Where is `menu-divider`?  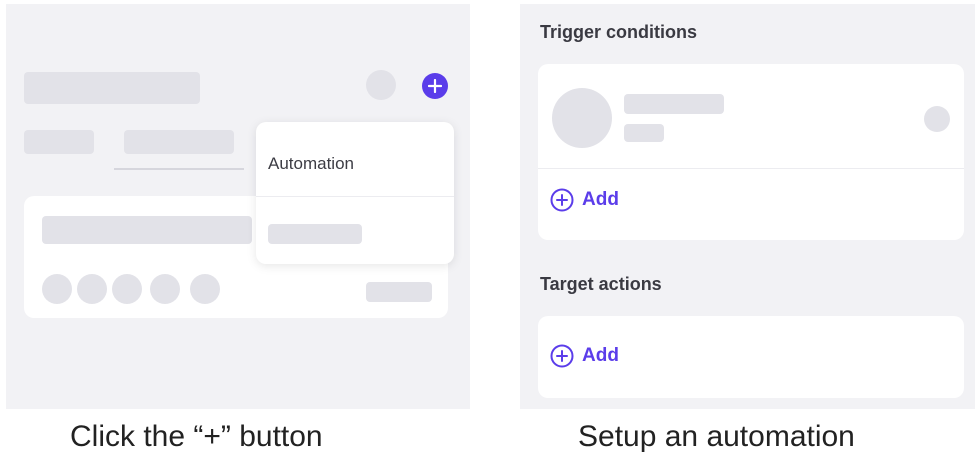
menu-divider is located at coordinates (355, 196).